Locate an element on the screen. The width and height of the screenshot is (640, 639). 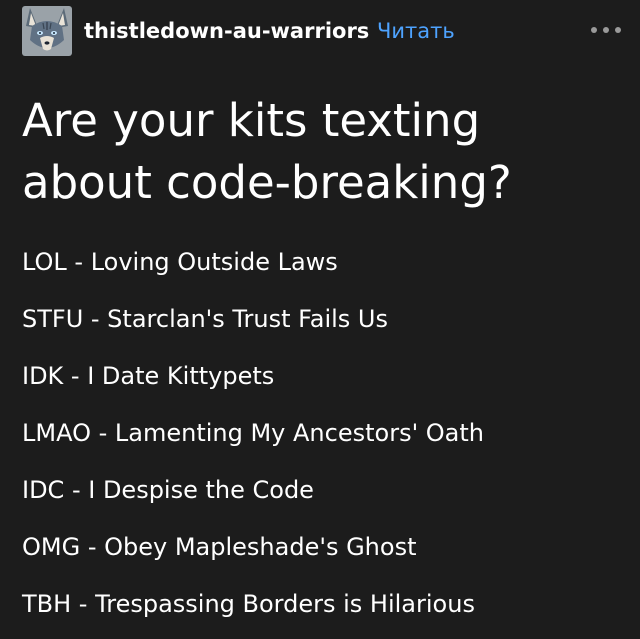
list-item: OMG - Obey Mapleshade's Ghost is located at coordinates (219, 547).